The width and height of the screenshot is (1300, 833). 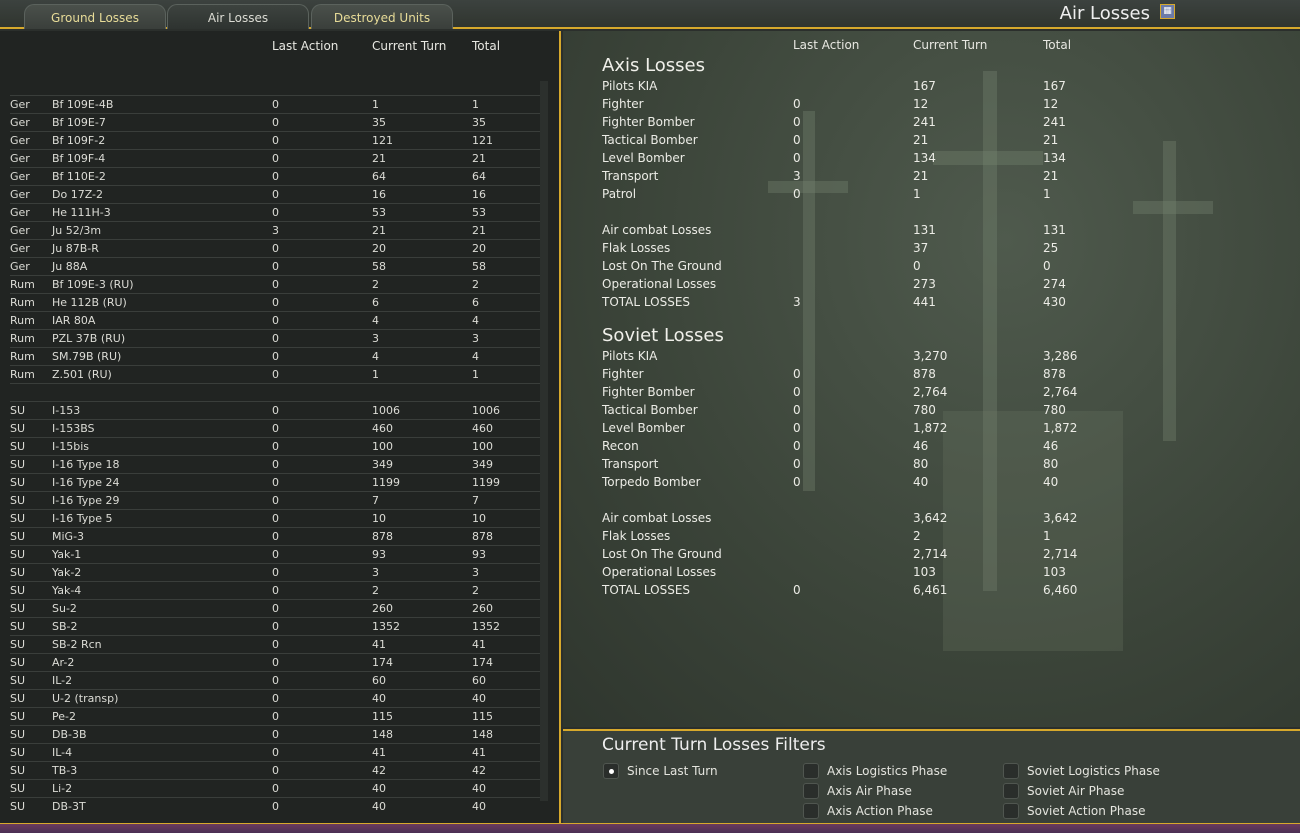 I want to click on tab-air-losses: Air Losses, so click(x=238, y=16).